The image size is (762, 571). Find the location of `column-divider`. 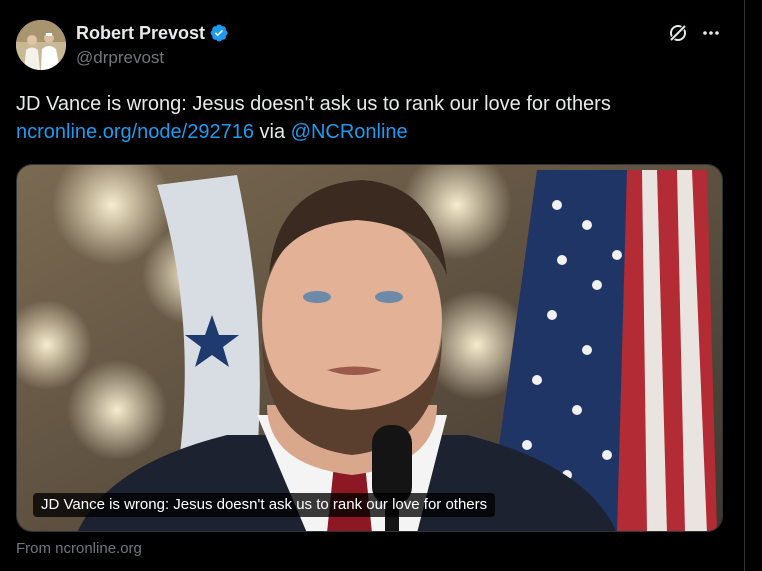

column-divider is located at coordinates (744, 285).